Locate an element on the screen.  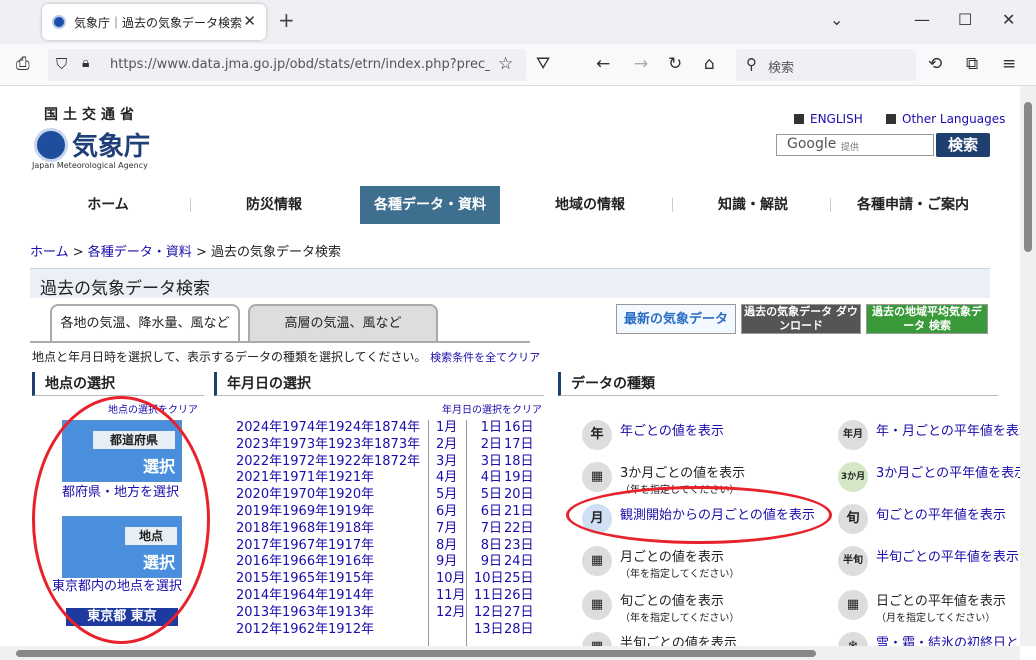
type-link: 年・月ごとの平年値を表示 is located at coordinates (948, 429).